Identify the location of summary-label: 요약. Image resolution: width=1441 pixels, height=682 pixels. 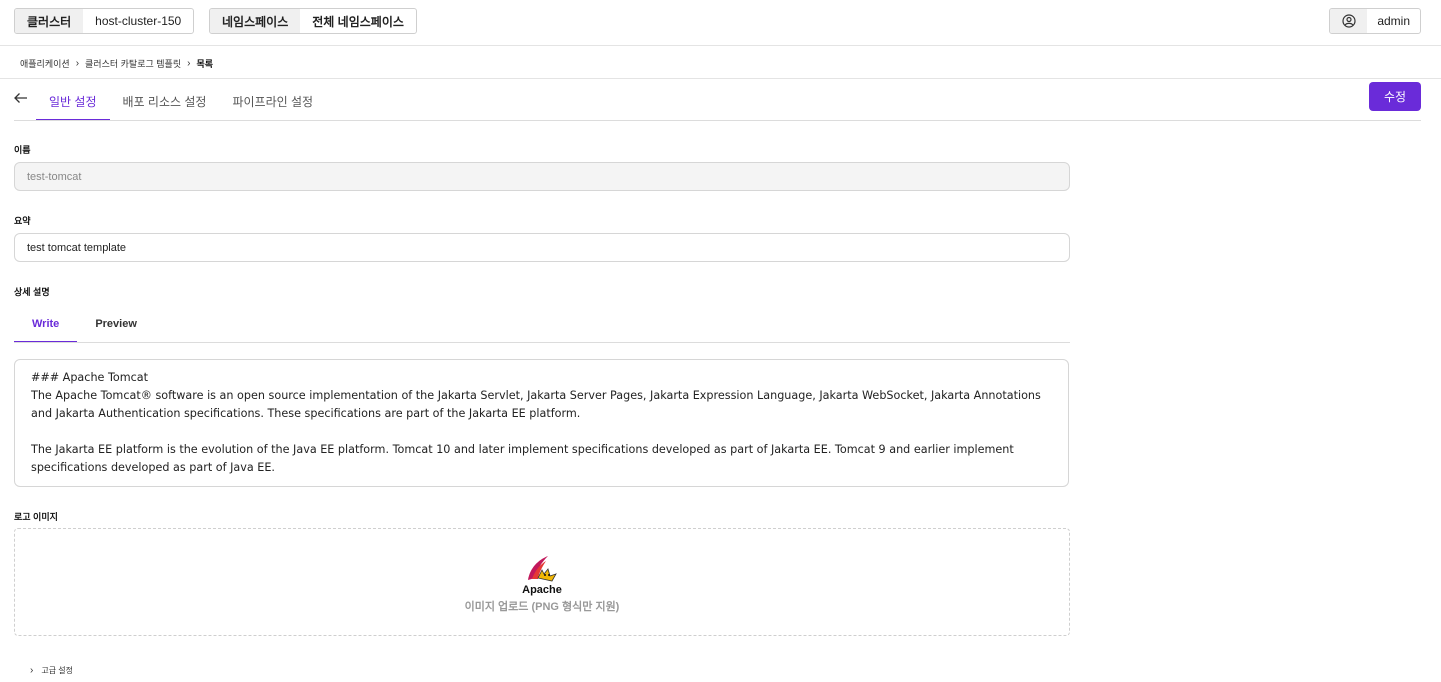
(22, 221).